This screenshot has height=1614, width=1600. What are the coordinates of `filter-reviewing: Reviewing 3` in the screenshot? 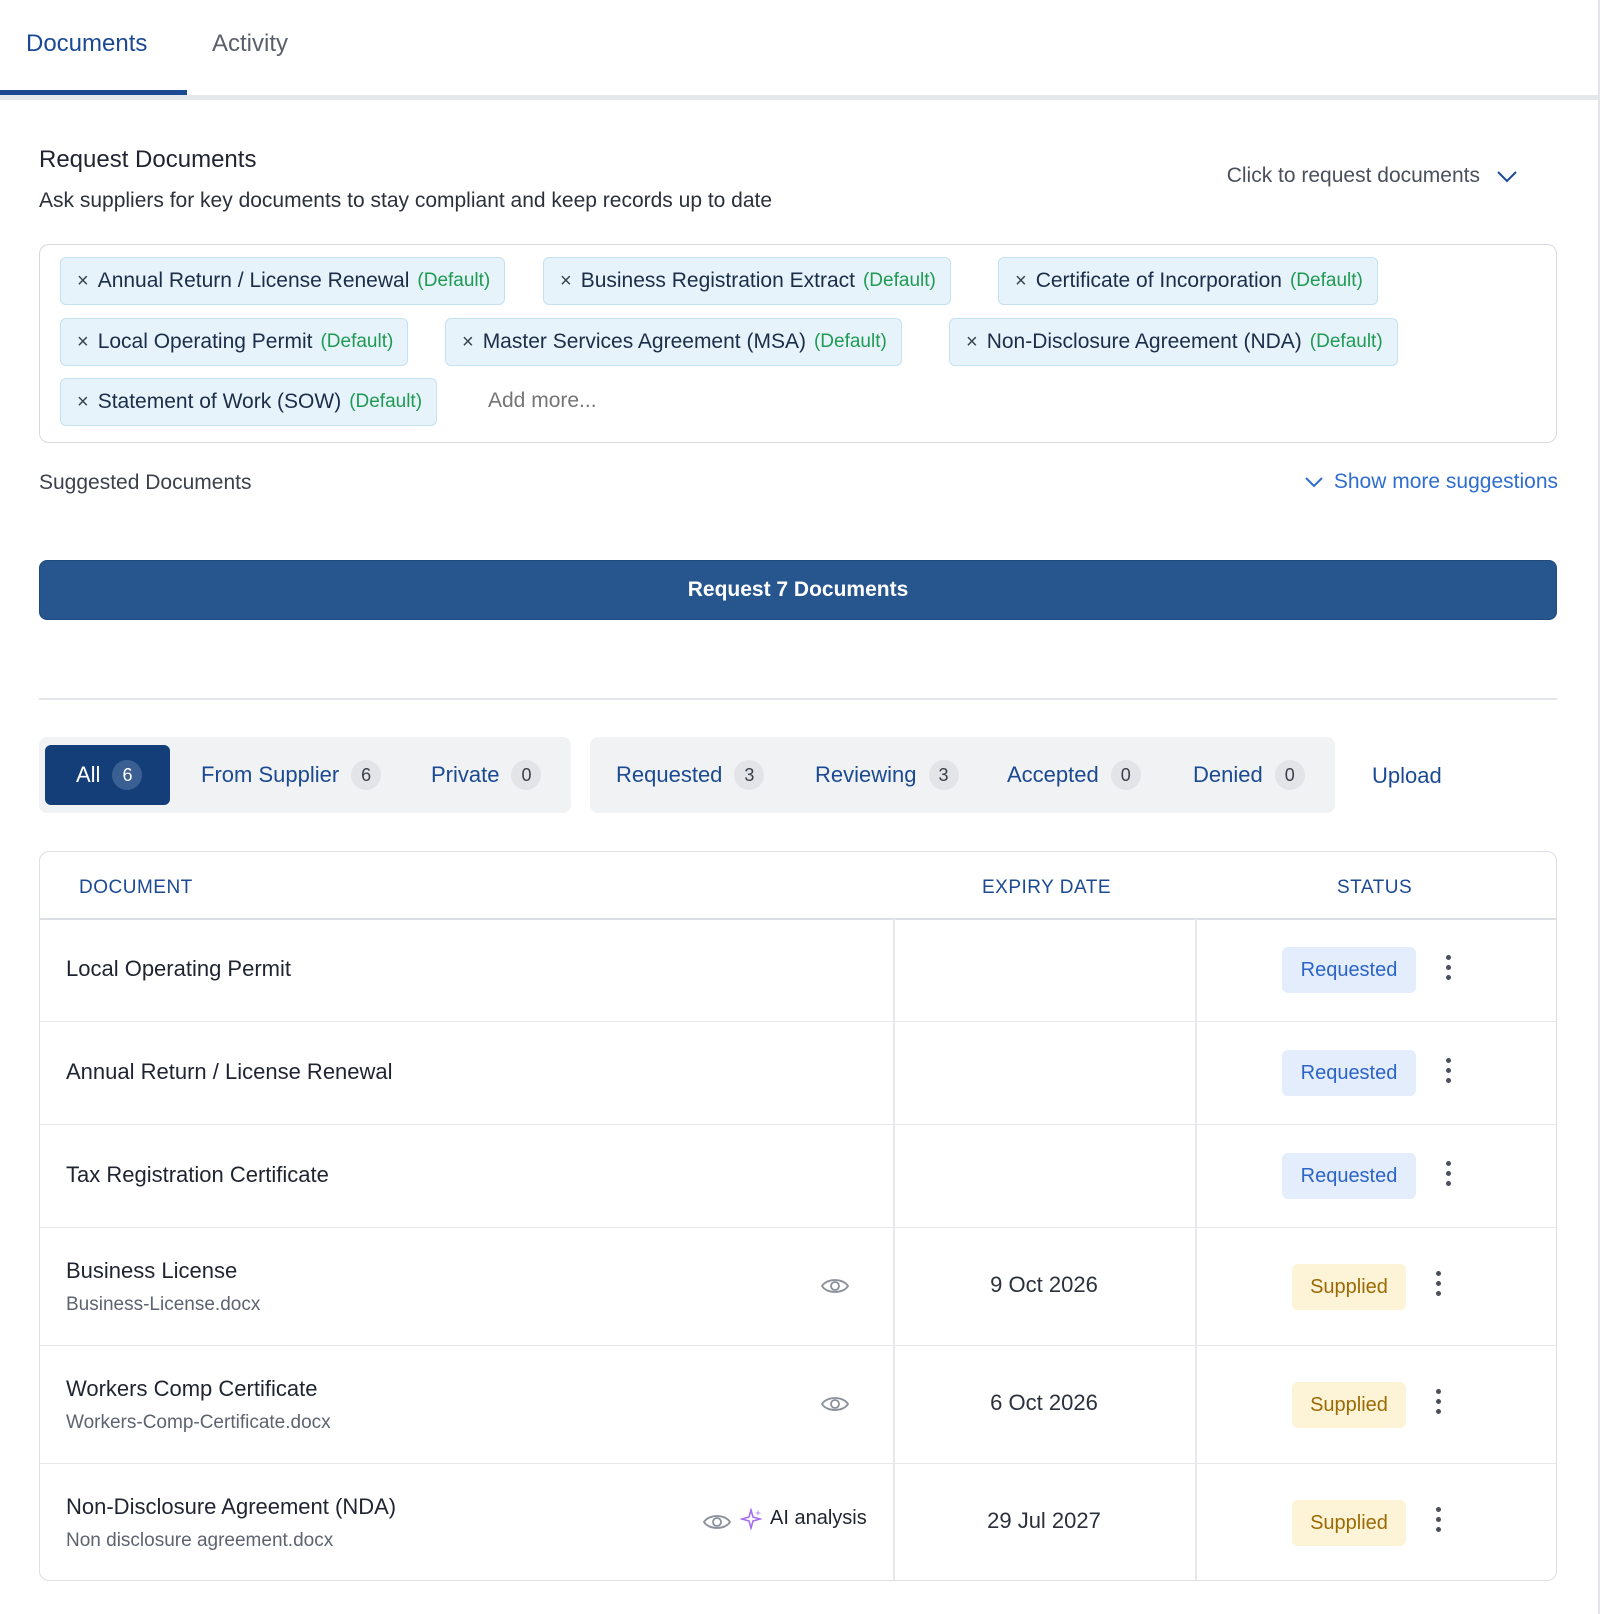 It's located at (887, 775).